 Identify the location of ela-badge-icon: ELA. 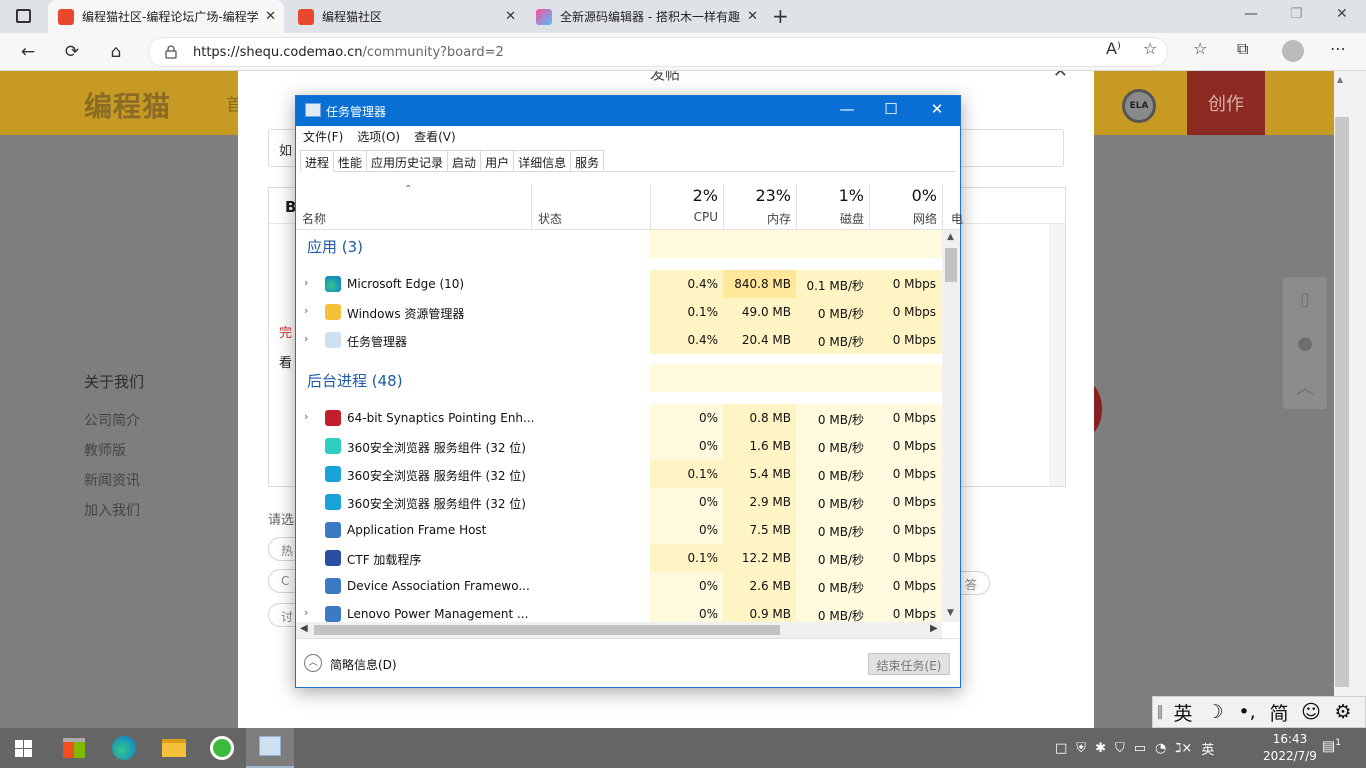
(1139, 106).